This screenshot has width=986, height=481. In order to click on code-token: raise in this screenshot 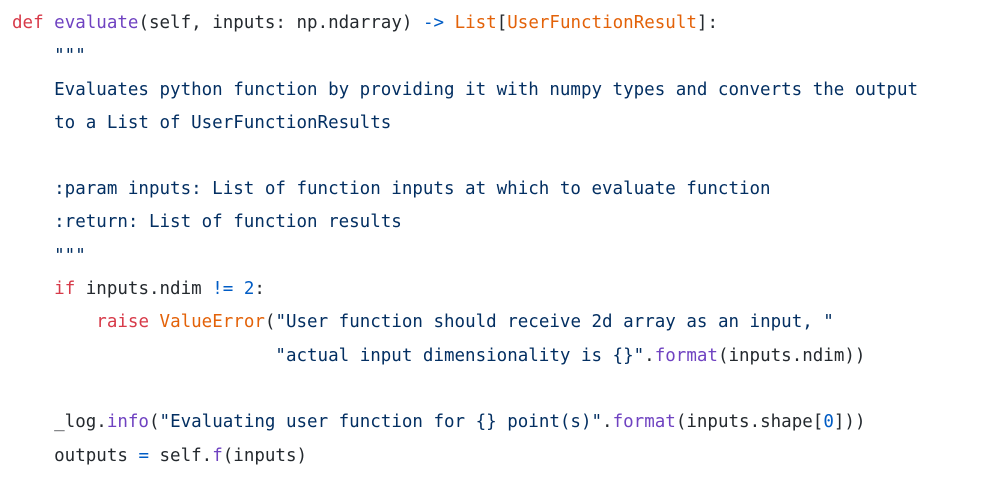, I will do `click(122, 322)`.